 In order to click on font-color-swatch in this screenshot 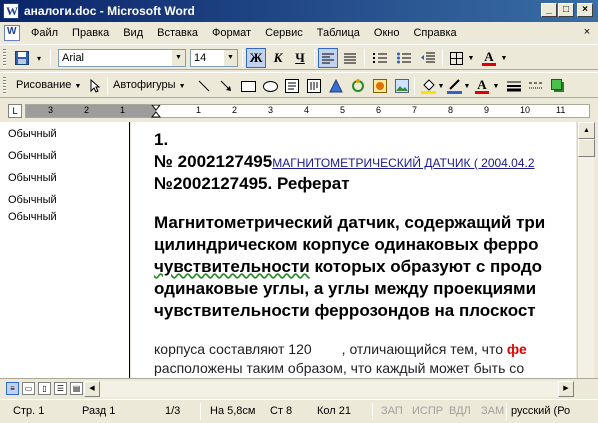, I will do `click(489, 64)`.